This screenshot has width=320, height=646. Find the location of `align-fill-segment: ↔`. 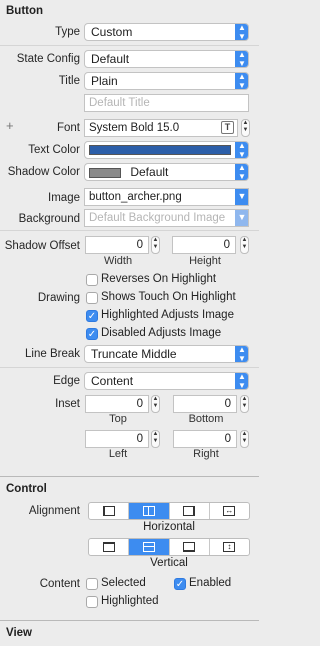

align-fill-segment: ↔ is located at coordinates (229, 511).